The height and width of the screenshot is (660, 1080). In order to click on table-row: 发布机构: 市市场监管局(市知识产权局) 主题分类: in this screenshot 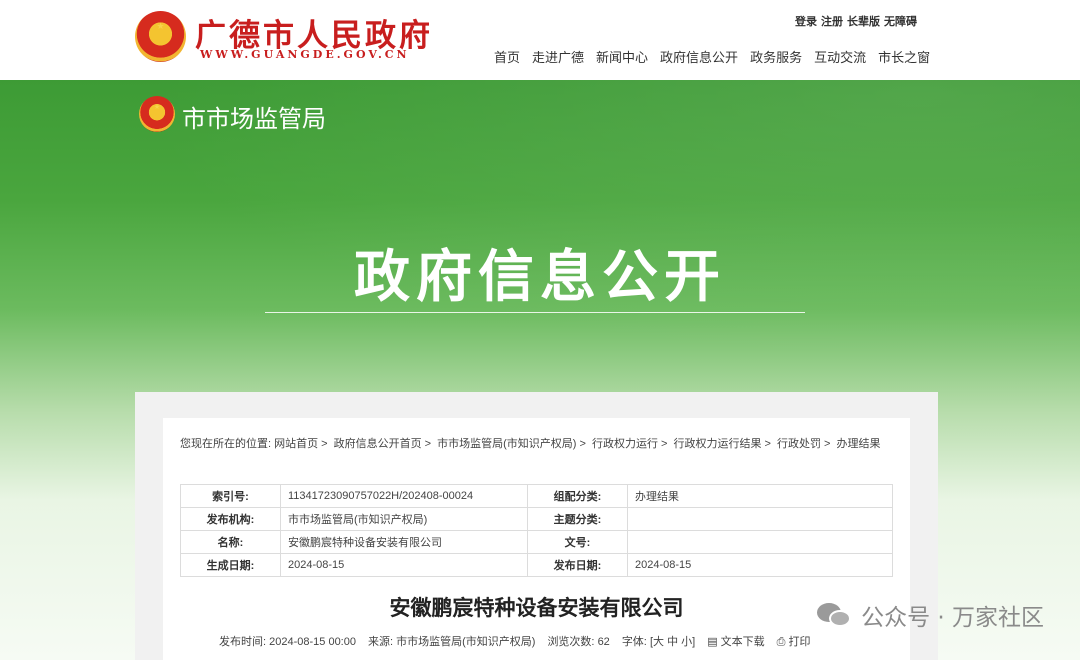, I will do `click(536, 519)`.